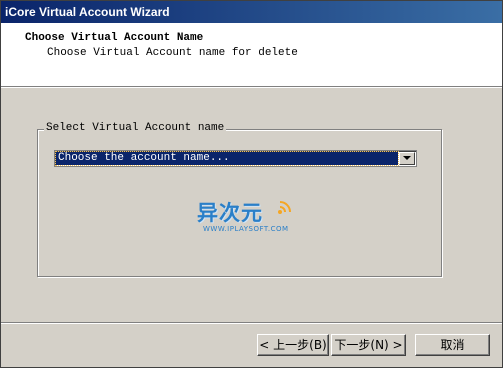 The height and width of the screenshot is (368, 503). What do you see at coordinates (251, 12) in the screenshot?
I see `title-bar: iCore Virtual Account Wizard` at bounding box center [251, 12].